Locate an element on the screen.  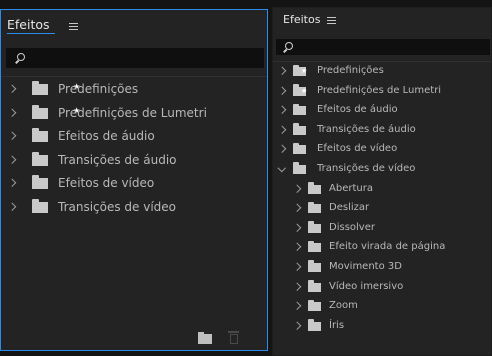
tree-item-label: Íris is located at coordinates (337, 325).